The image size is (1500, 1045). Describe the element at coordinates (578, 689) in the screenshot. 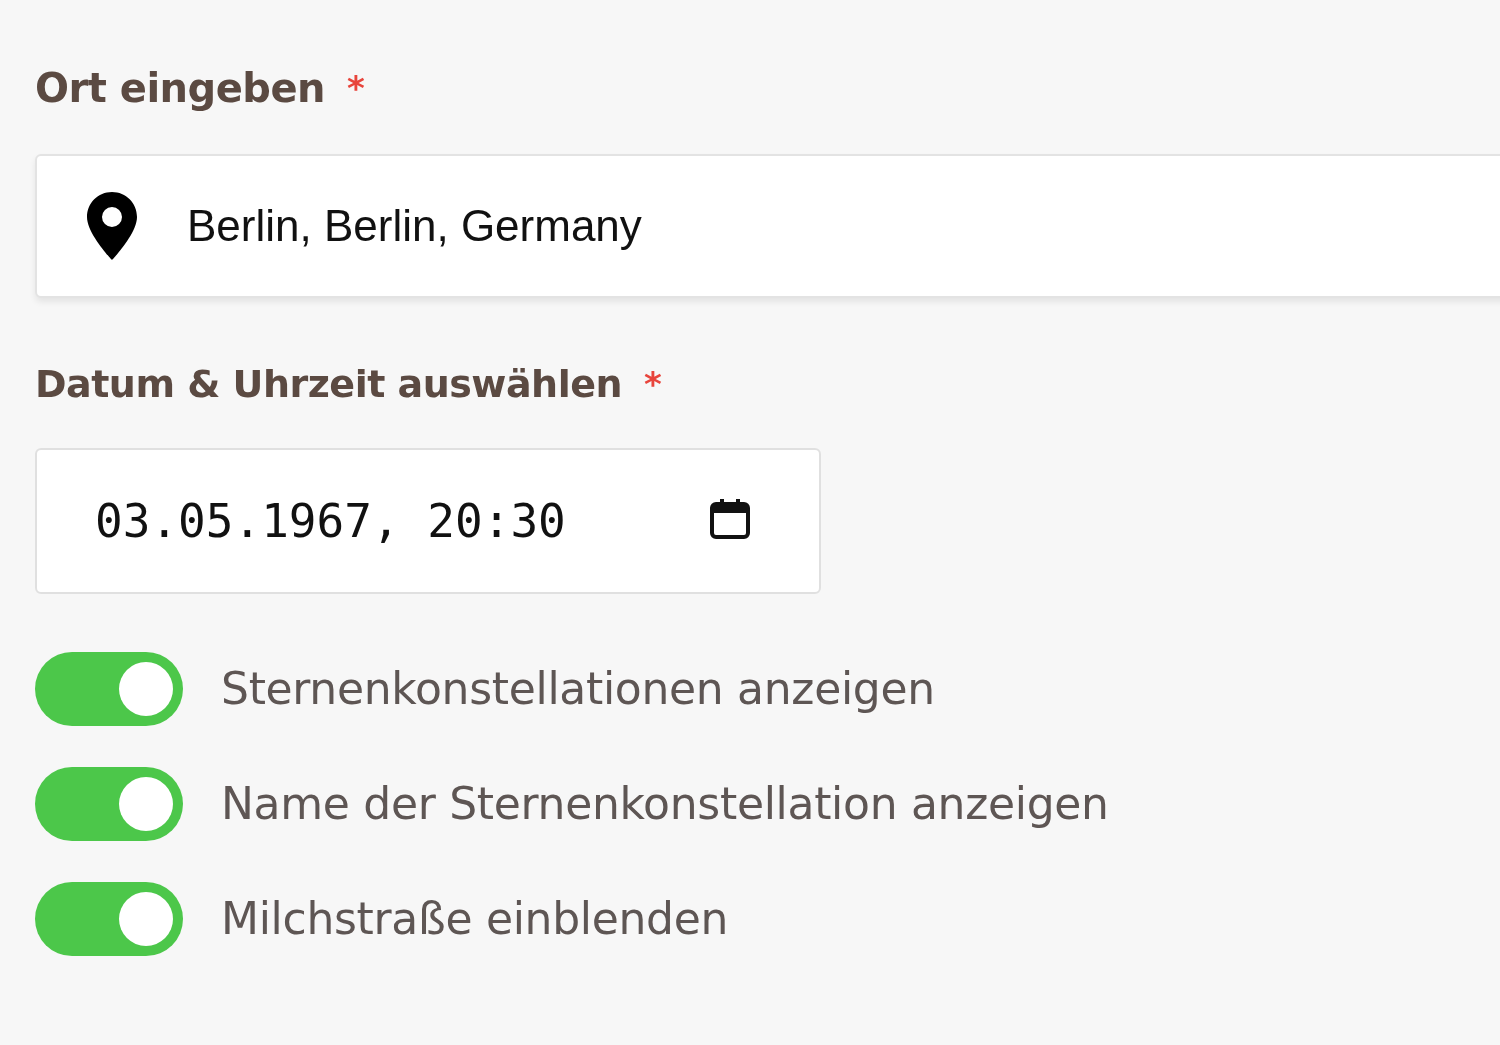

I see `toggle-label: Sternenkonstellationen anzeigen` at that location.